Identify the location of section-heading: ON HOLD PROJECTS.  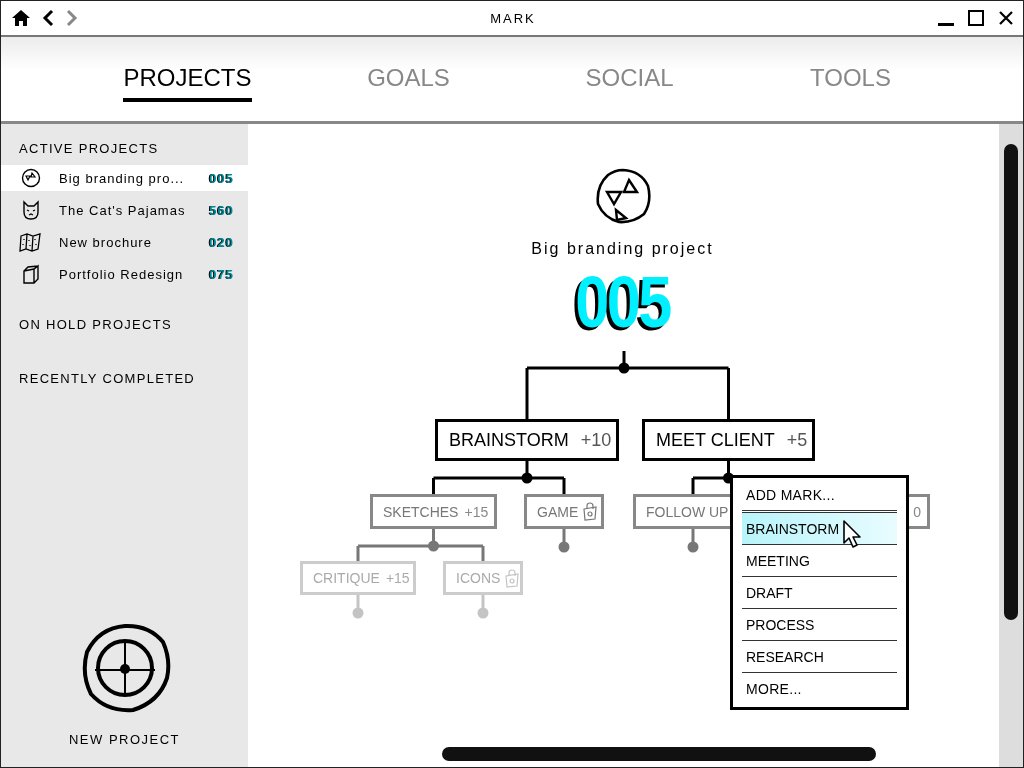
(124, 324).